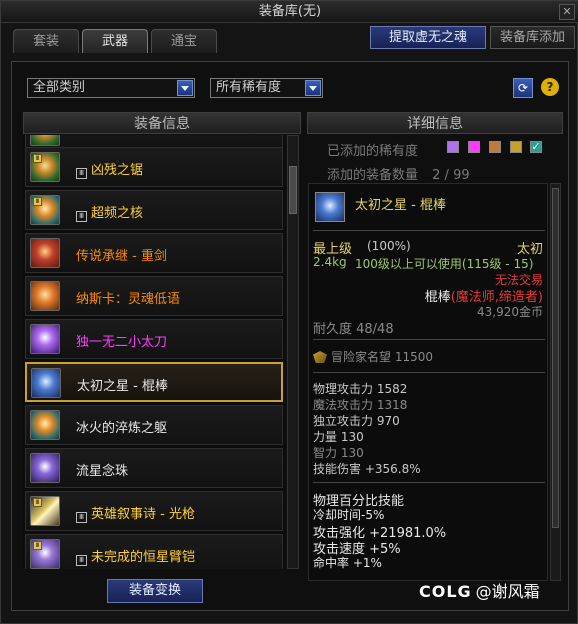 This screenshot has height=624, width=578. Describe the element at coordinates (338, 437) in the screenshot. I see `stat-strength: 力量 130` at that location.